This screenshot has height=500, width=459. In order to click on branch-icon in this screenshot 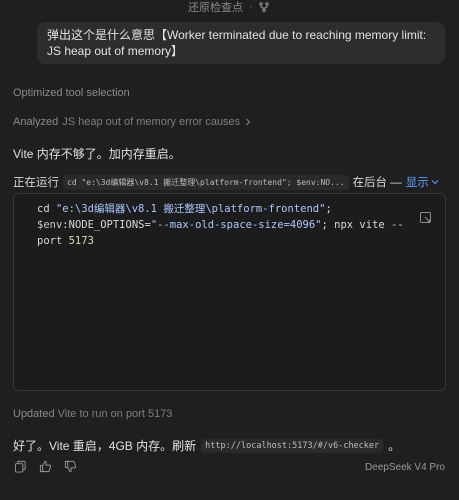, I will do `click(263, 7)`.